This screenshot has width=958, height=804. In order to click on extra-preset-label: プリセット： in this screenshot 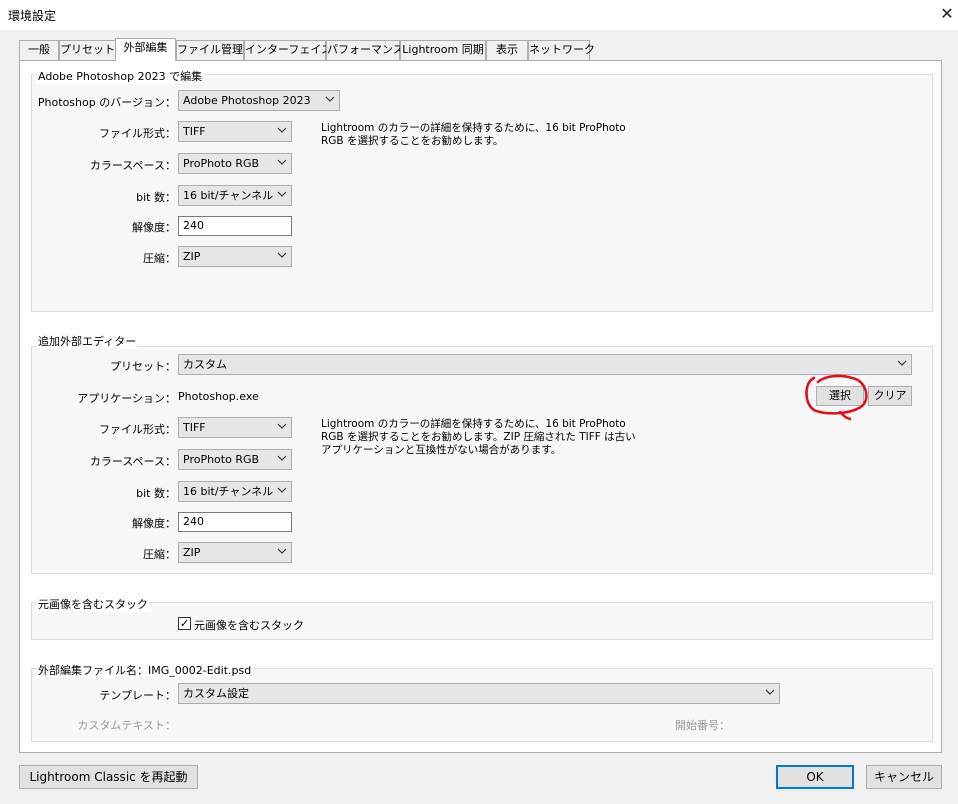, I will do `click(143, 366)`.